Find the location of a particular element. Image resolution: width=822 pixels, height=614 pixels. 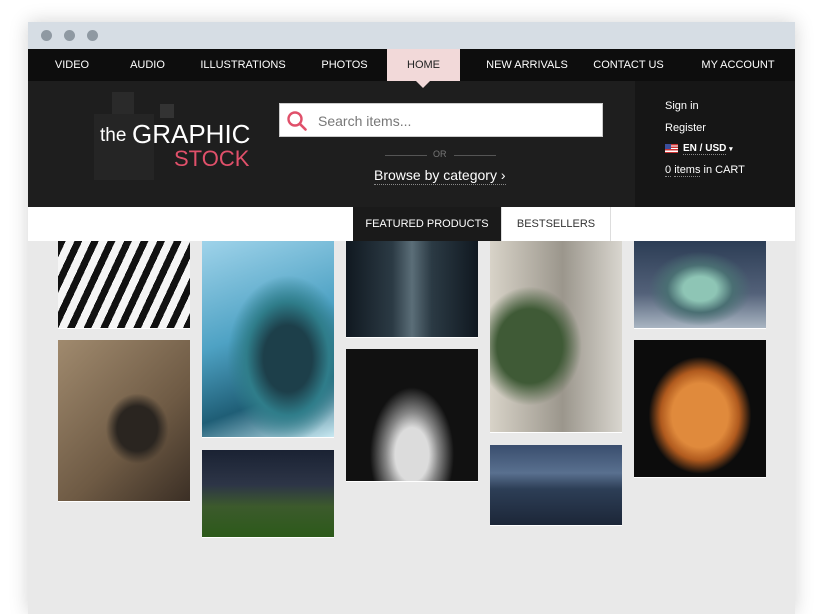

search-box is located at coordinates (441, 120).